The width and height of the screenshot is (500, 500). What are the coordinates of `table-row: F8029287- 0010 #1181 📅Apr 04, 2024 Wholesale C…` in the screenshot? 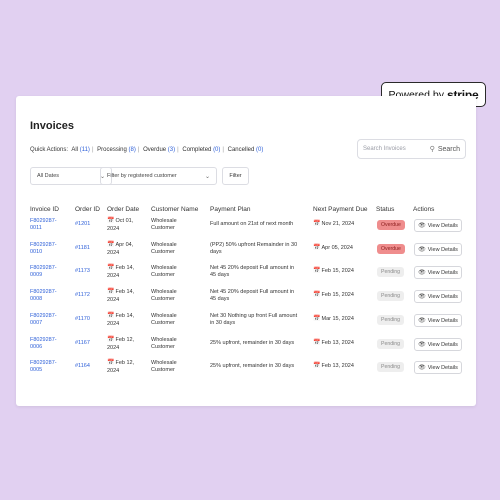 It's located at (246, 251).